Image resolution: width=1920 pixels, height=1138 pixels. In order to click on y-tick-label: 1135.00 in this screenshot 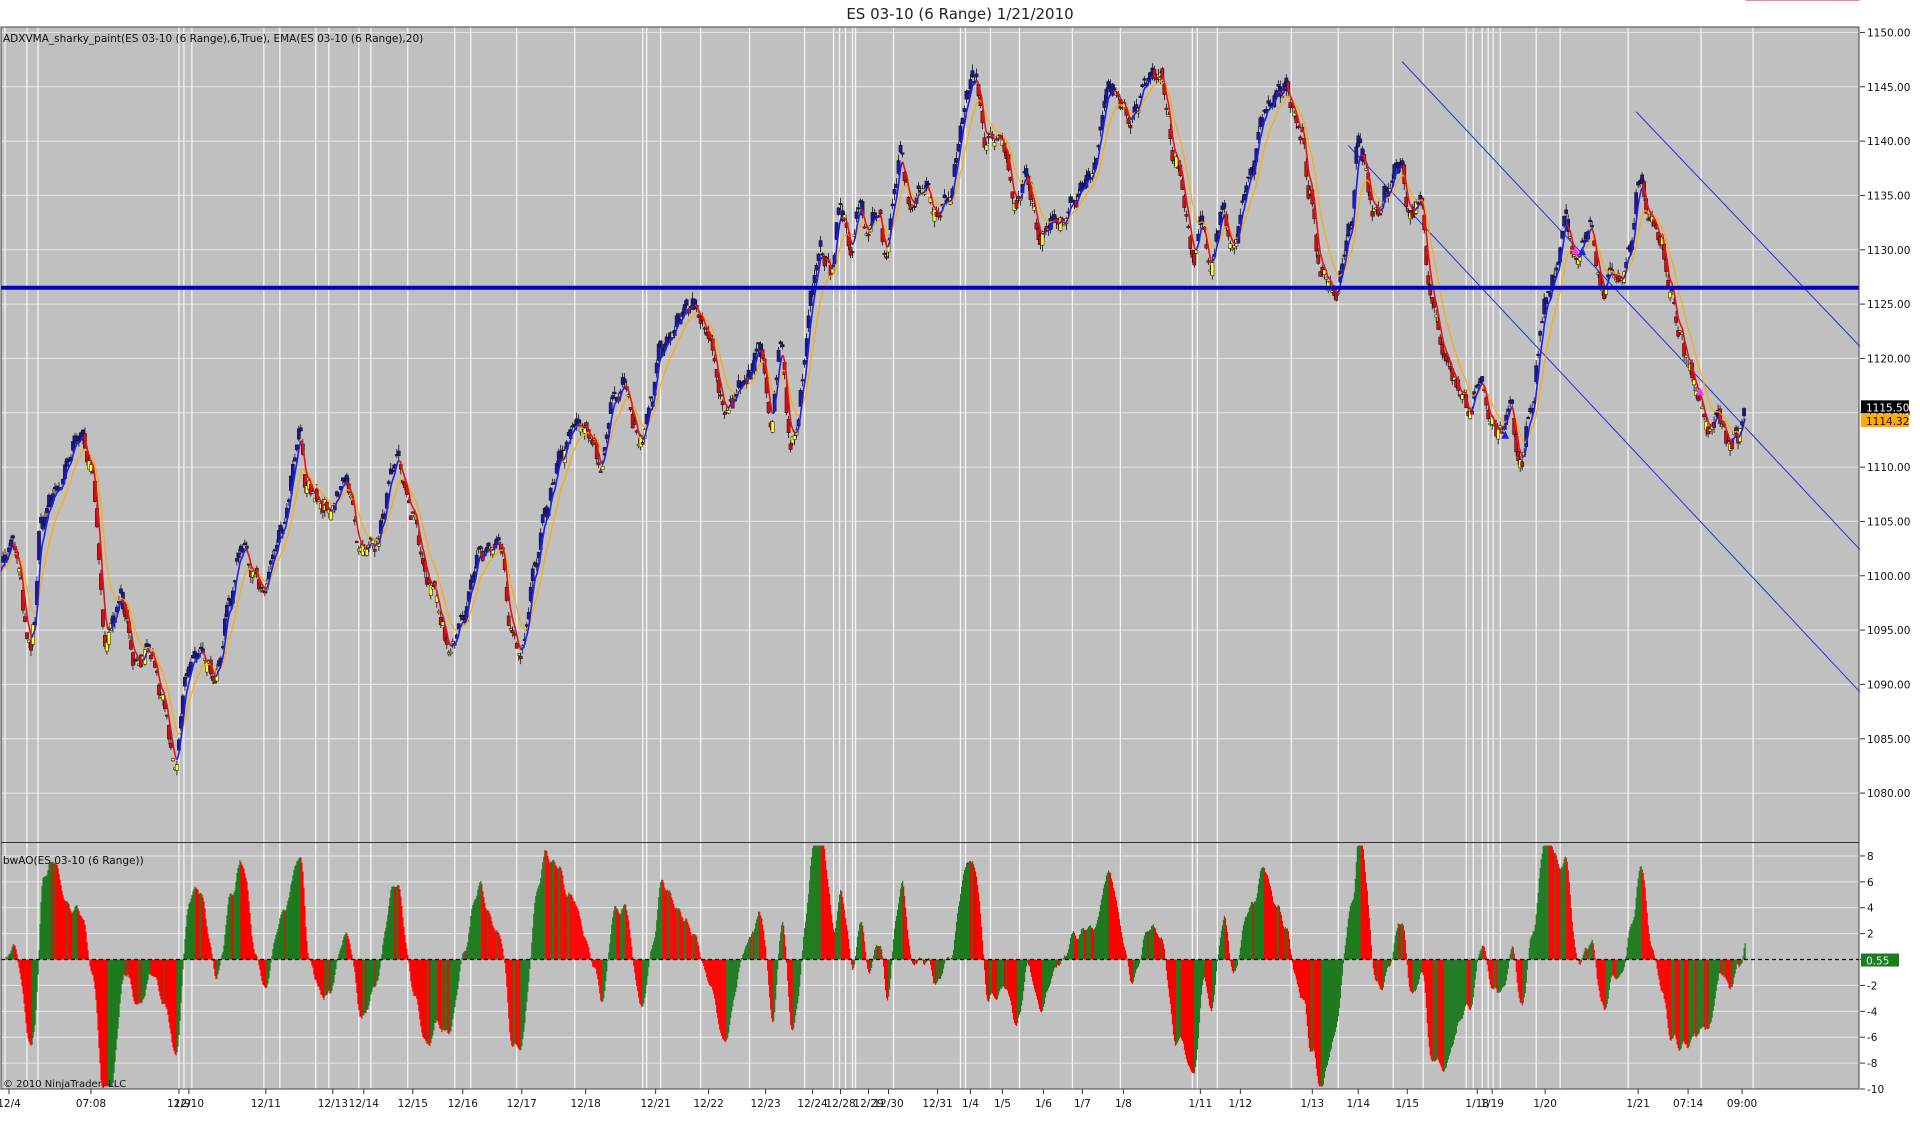, I will do `click(1888, 196)`.